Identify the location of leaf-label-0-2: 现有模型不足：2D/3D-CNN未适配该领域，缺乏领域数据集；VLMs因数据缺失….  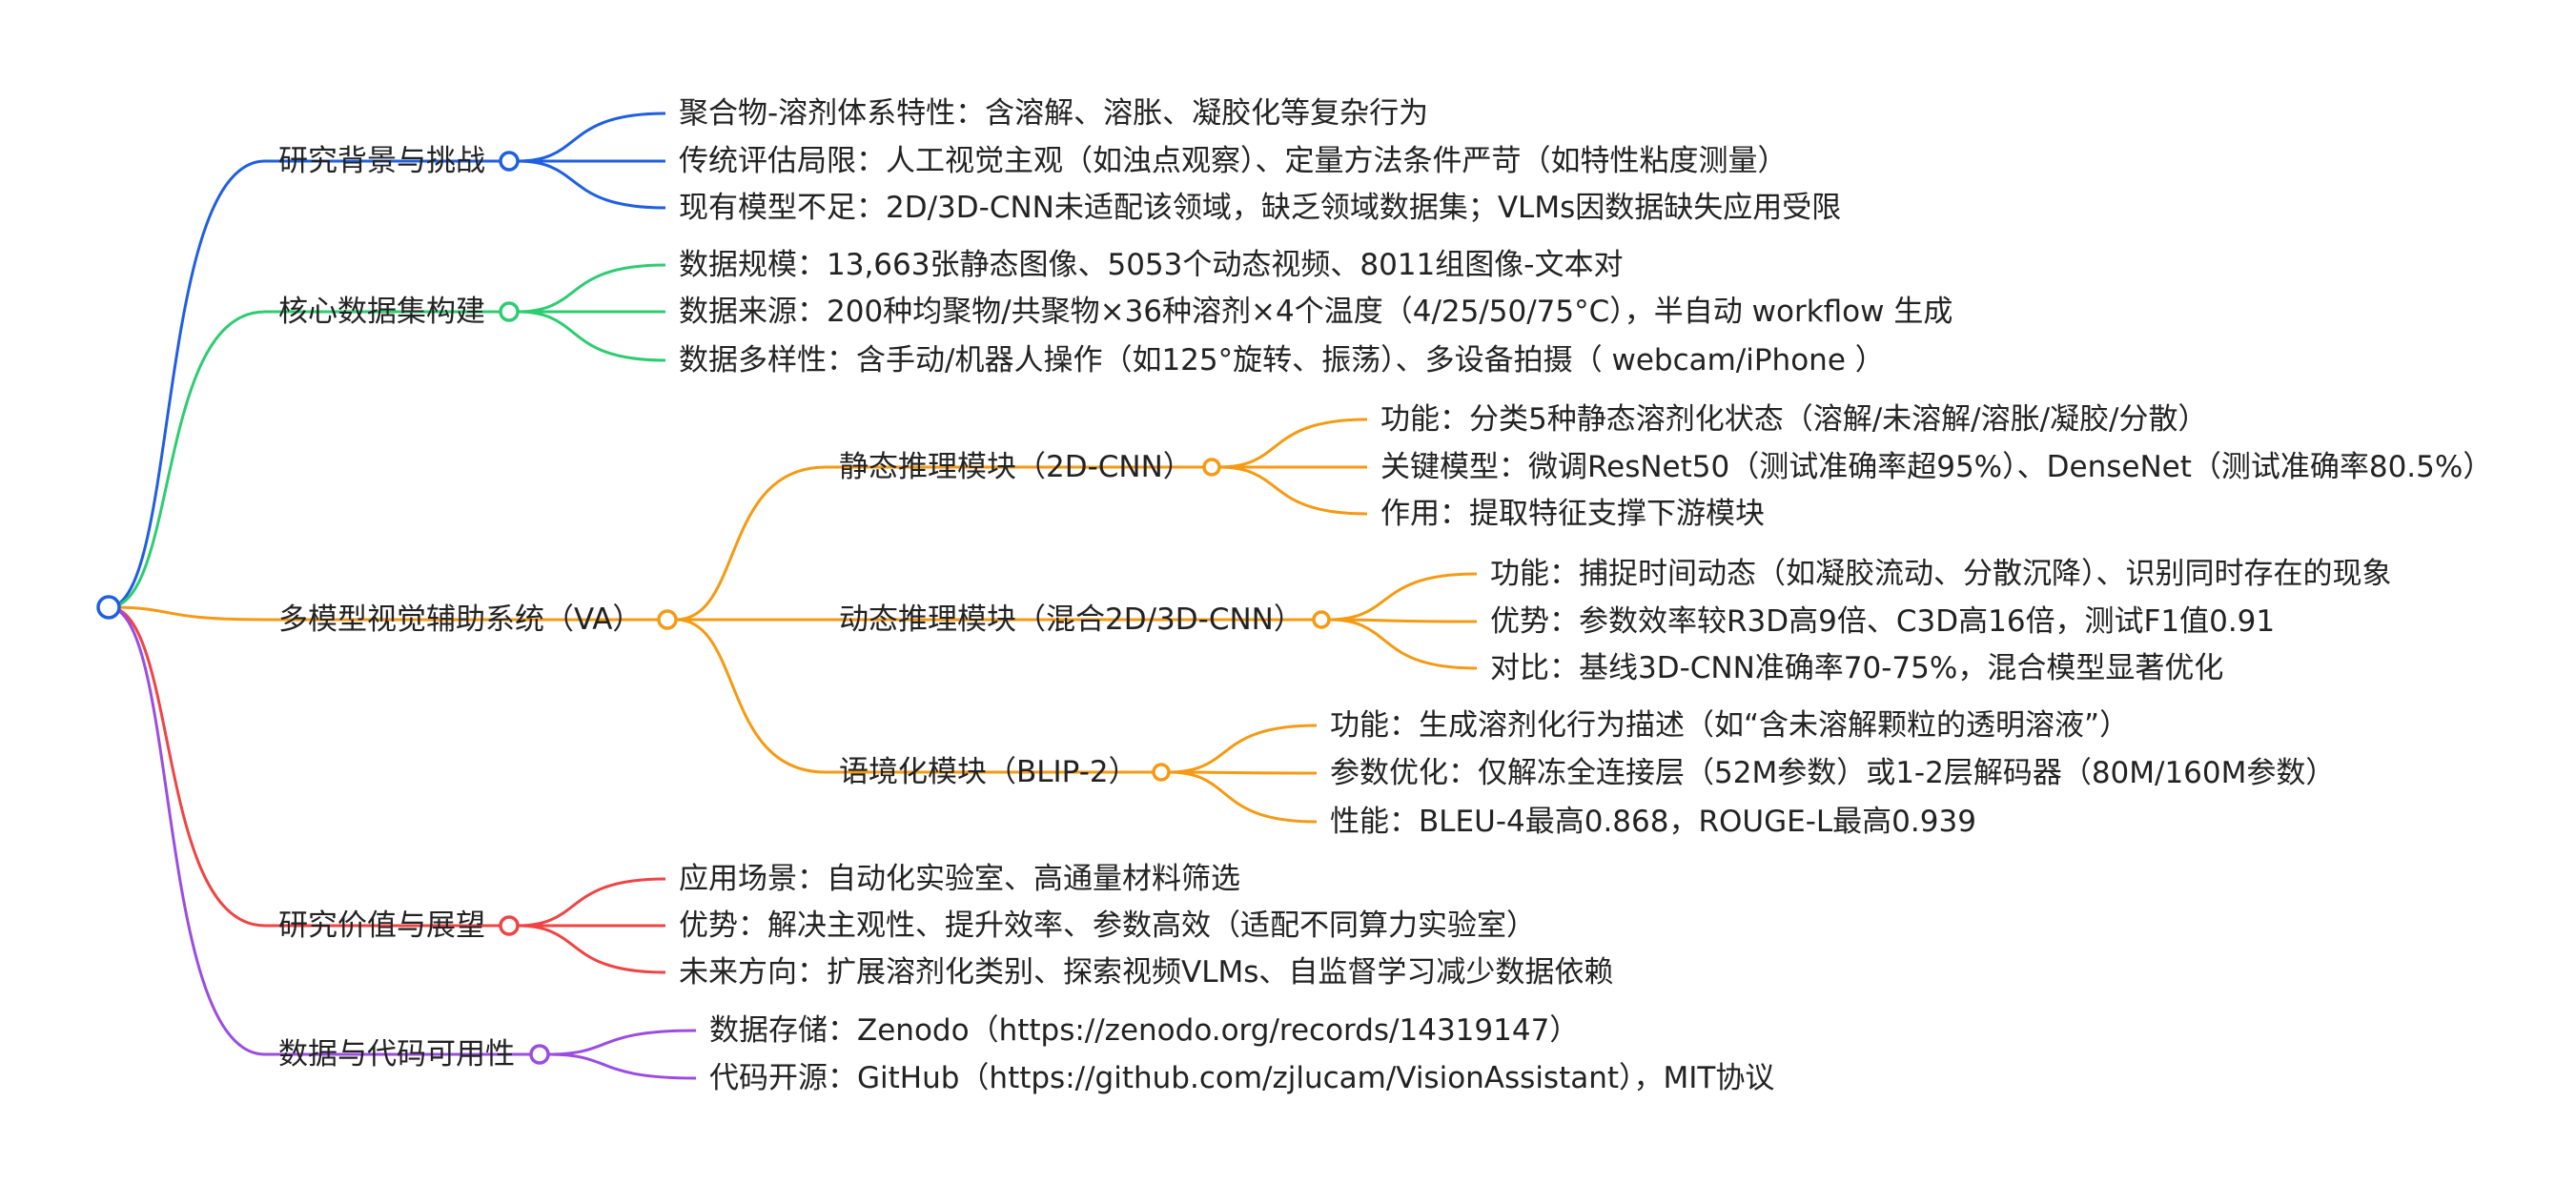
(1260, 208).